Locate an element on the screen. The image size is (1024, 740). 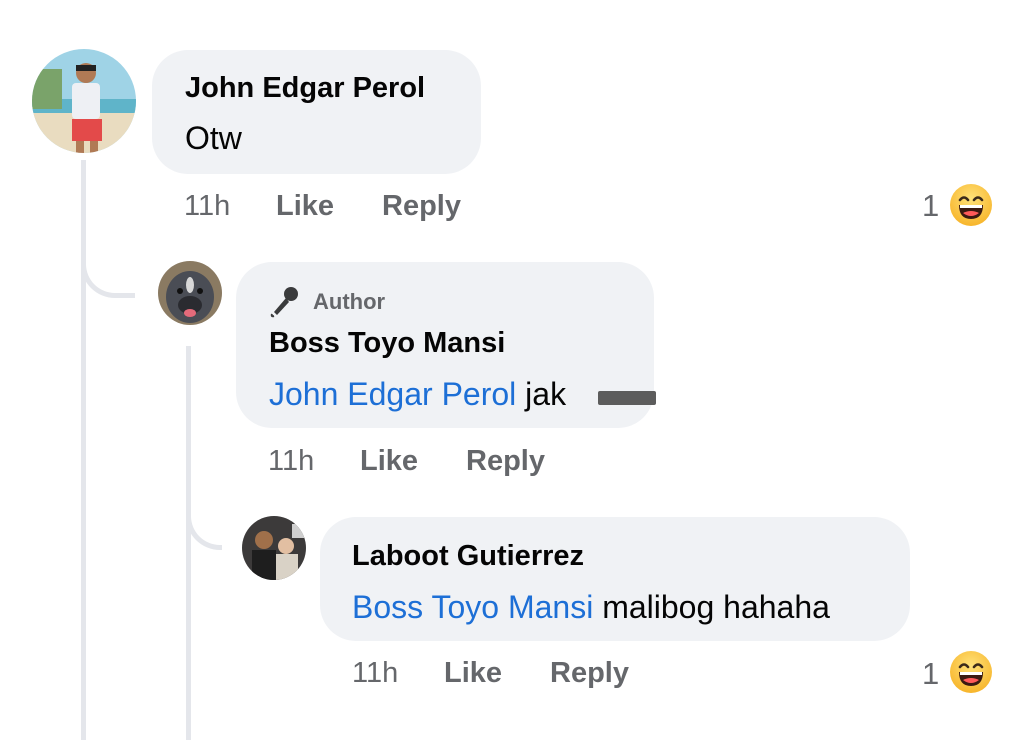
avatar-john-edgar-perol is located at coordinates (84, 101).